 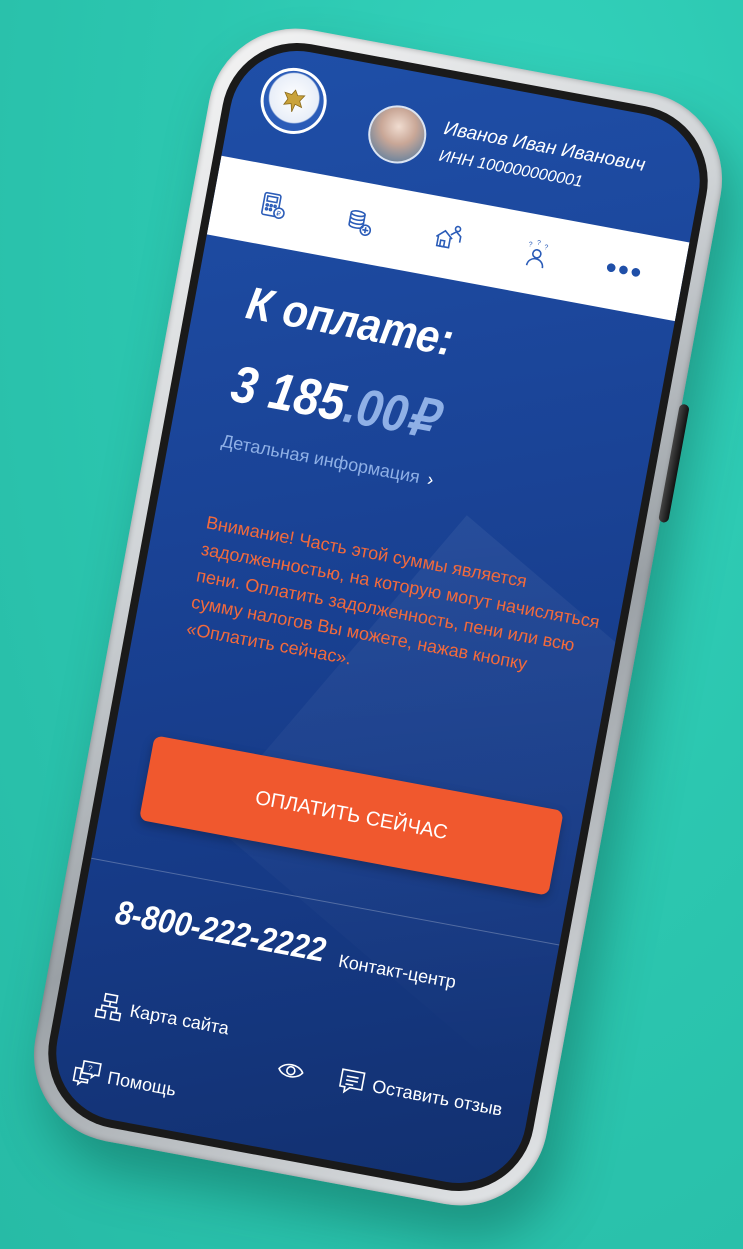 What do you see at coordinates (220, 931) in the screenshot?
I see `contact-phone: 8-800-222-2222` at bounding box center [220, 931].